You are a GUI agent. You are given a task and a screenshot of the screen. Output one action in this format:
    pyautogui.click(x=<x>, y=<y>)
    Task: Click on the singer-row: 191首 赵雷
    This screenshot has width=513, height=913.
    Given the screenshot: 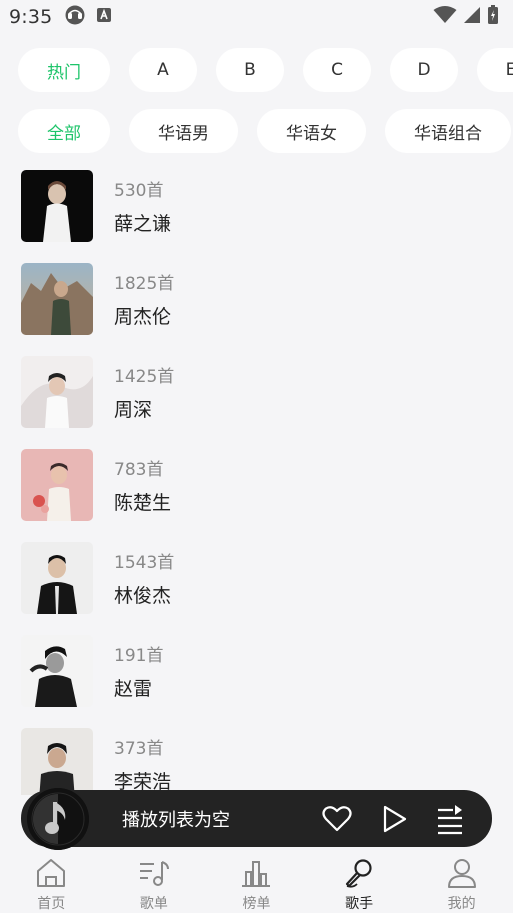 What is the action you would take?
    pyautogui.click(x=256, y=670)
    